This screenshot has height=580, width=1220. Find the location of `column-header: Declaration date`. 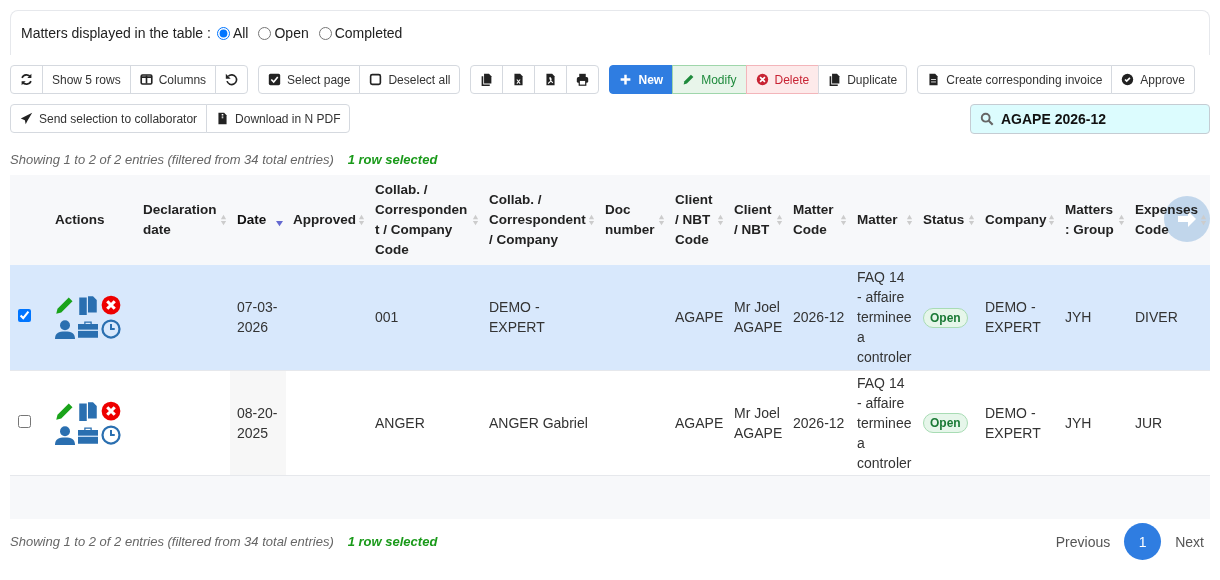

column-header: Declaration date is located at coordinates (183, 220).